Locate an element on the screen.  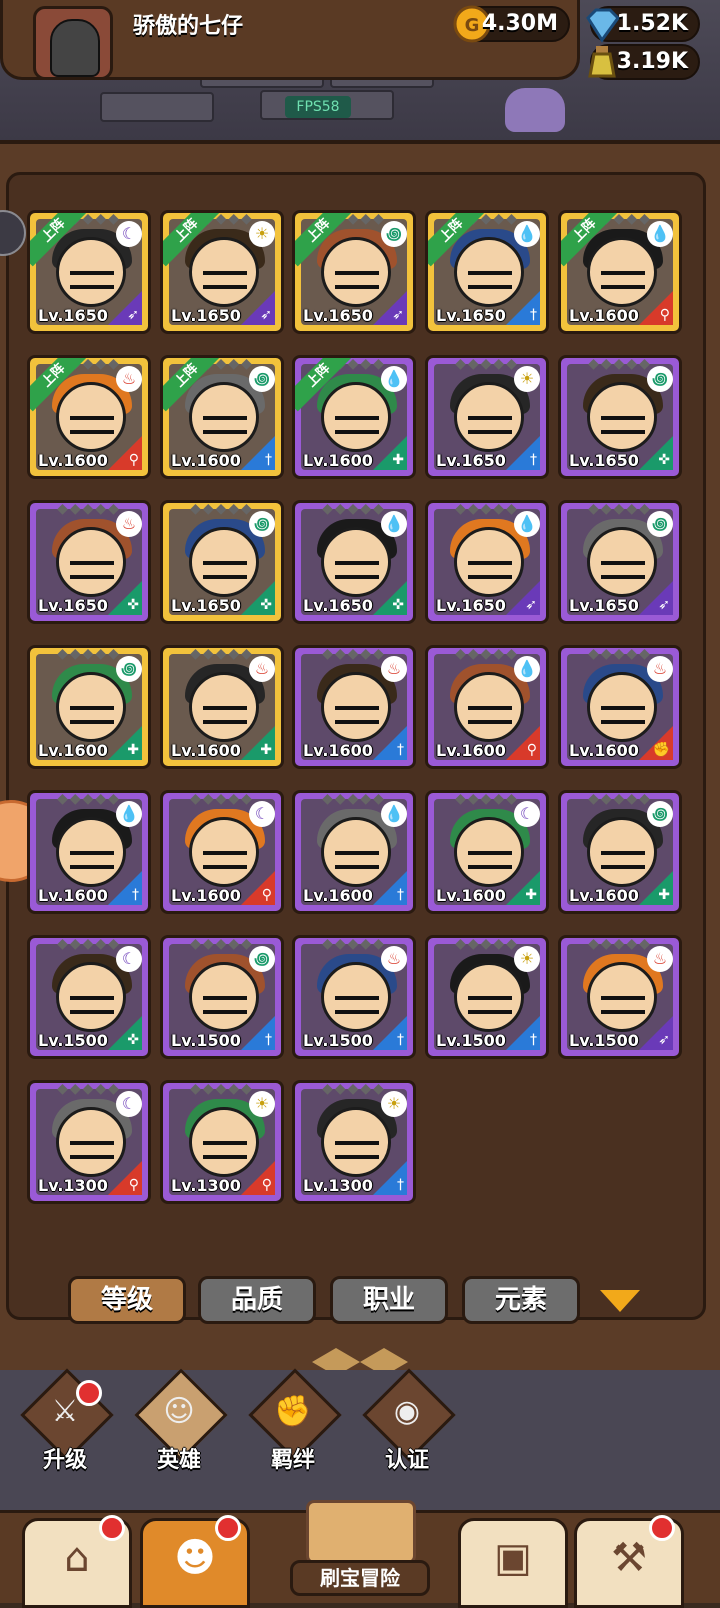
hero-card: ◆◆◆◆◆ 💧 ✜ Lv.1650 is located at coordinates (354, 562).